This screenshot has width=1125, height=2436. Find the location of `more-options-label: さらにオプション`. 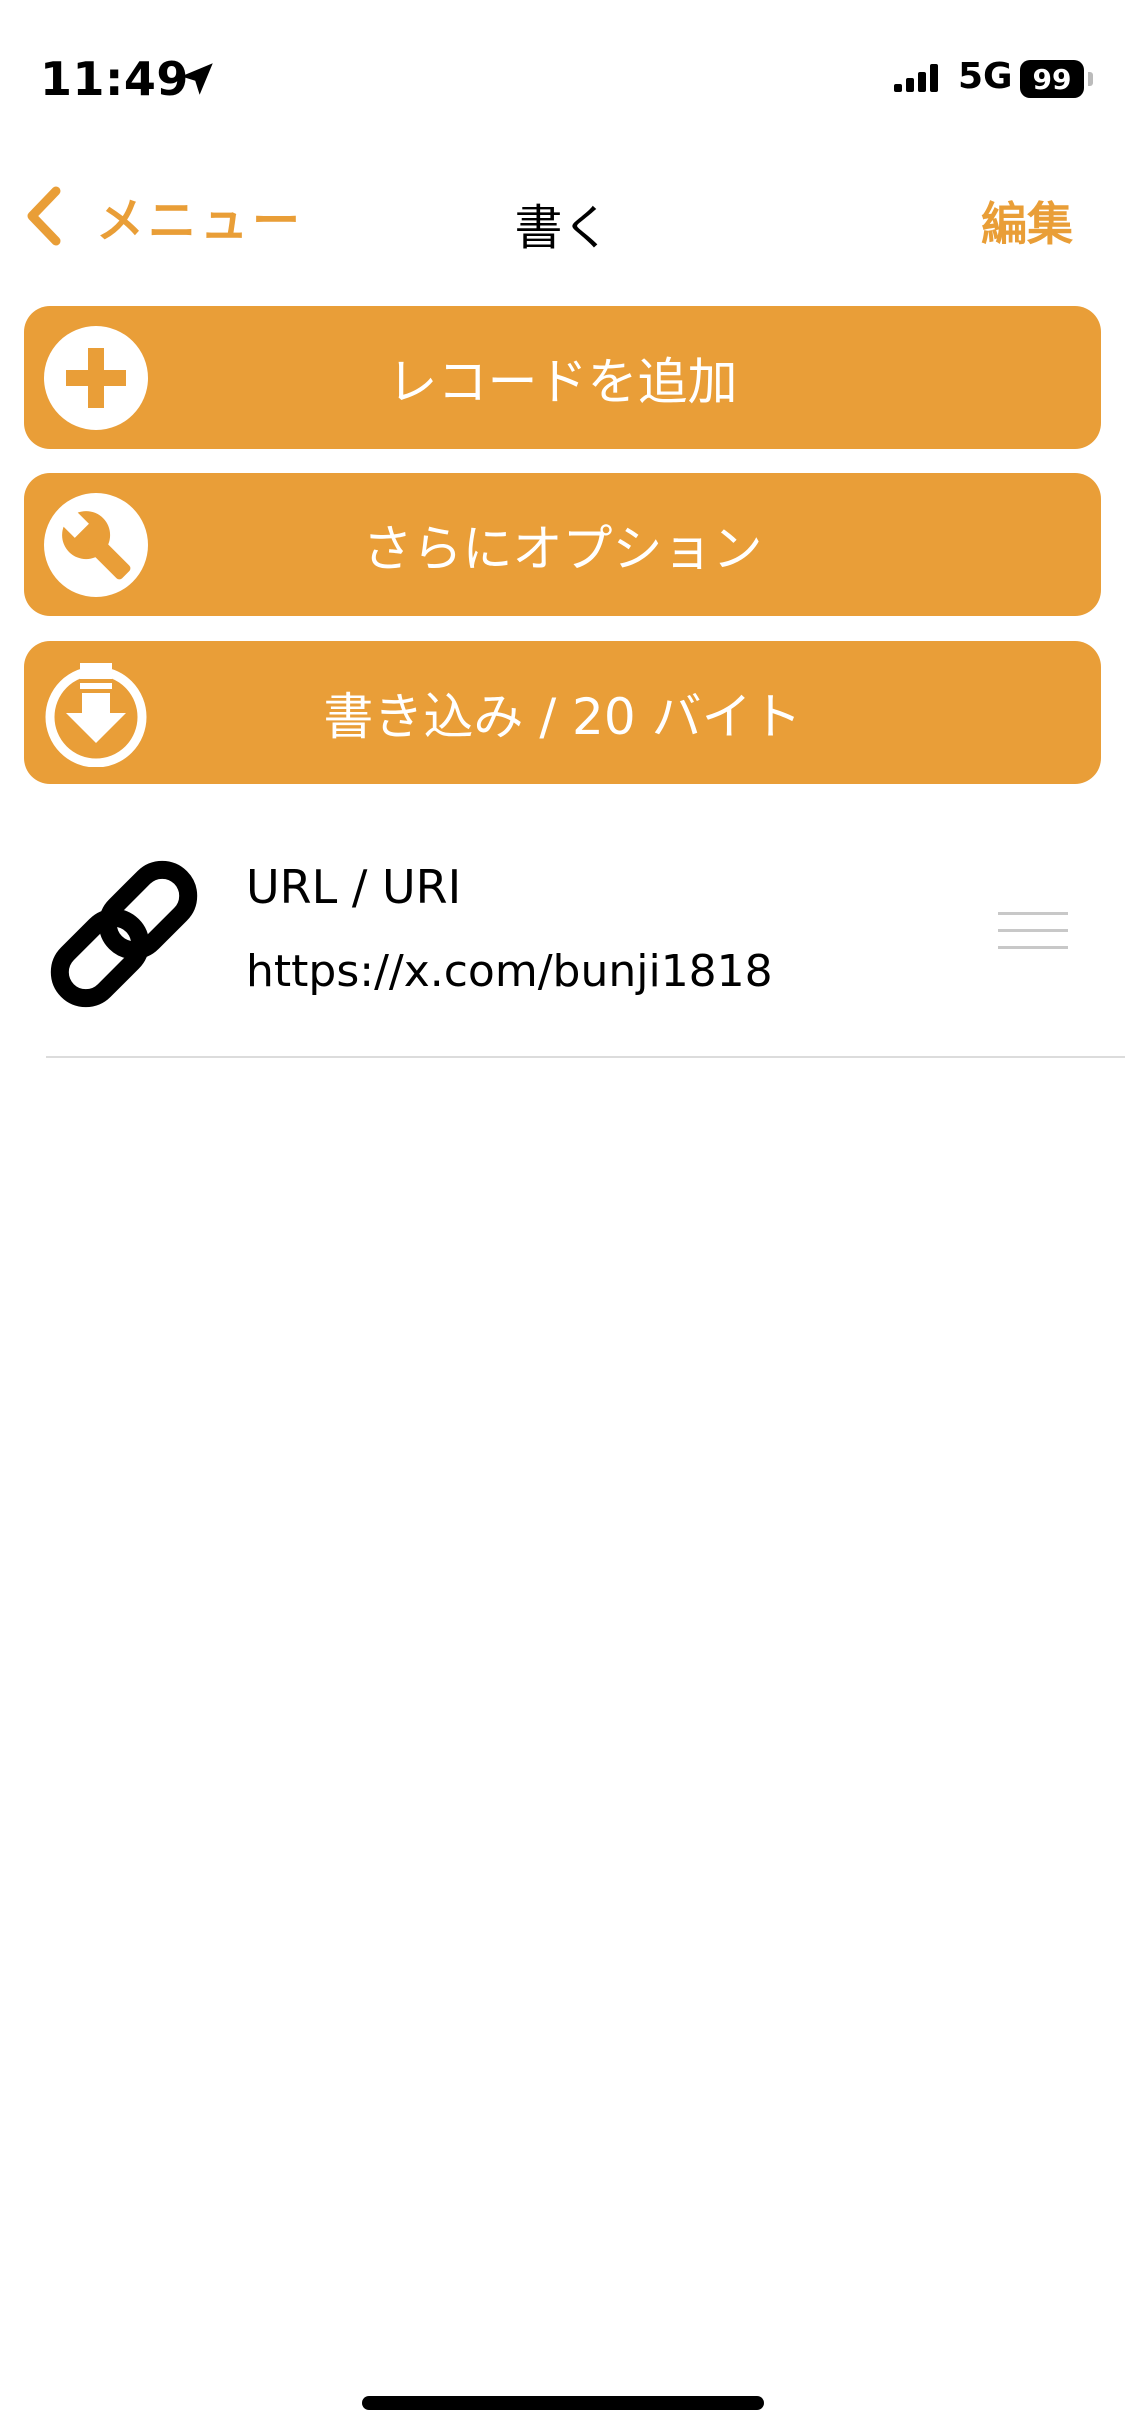

more-options-label: さらにオプション is located at coordinates (562, 548).